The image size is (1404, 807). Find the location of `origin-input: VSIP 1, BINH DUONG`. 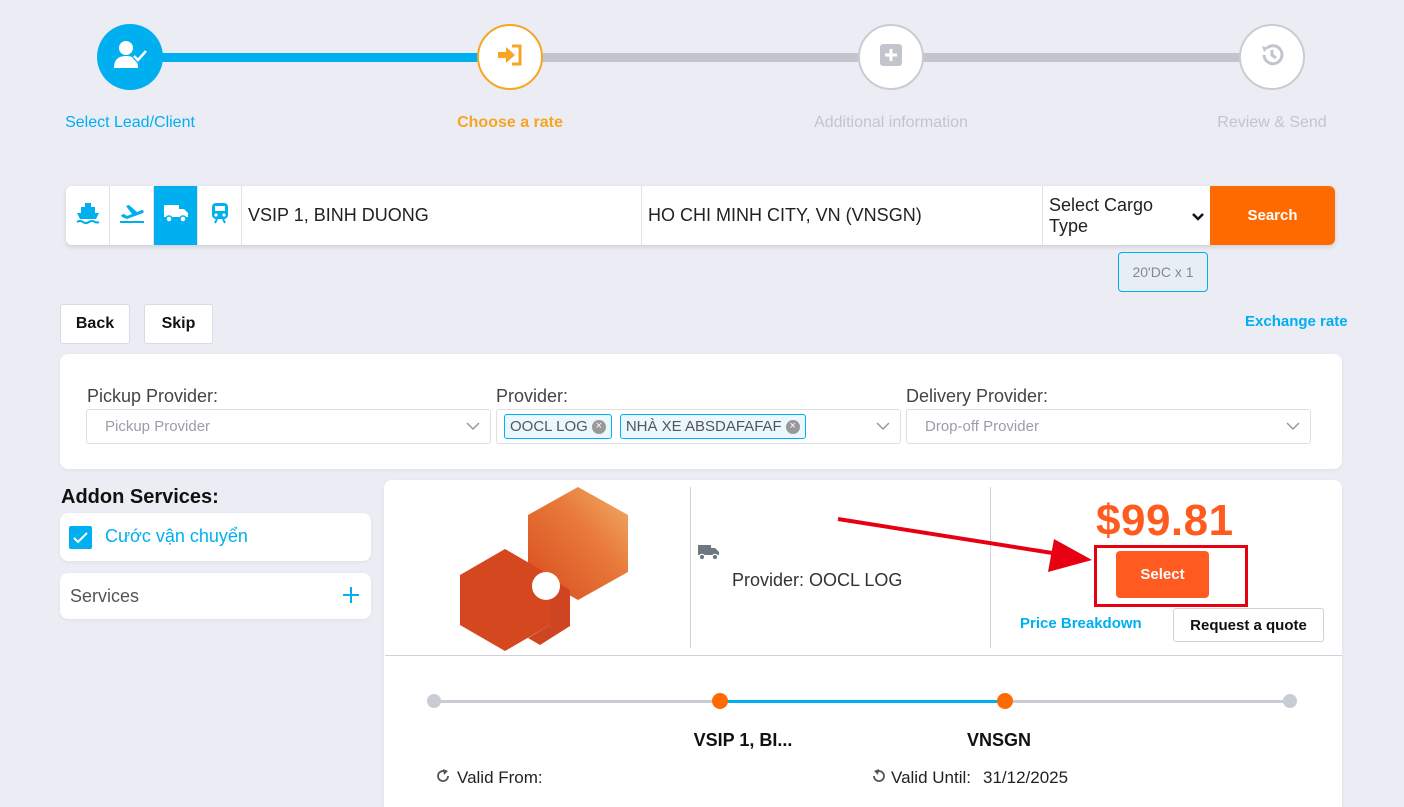

origin-input: VSIP 1, BINH DUONG is located at coordinates (442, 215).